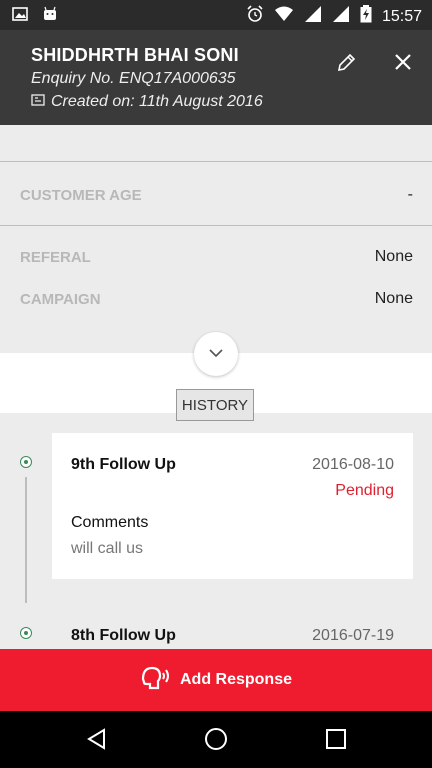  I want to click on followup-title: 9th Follow Up, so click(123, 464).